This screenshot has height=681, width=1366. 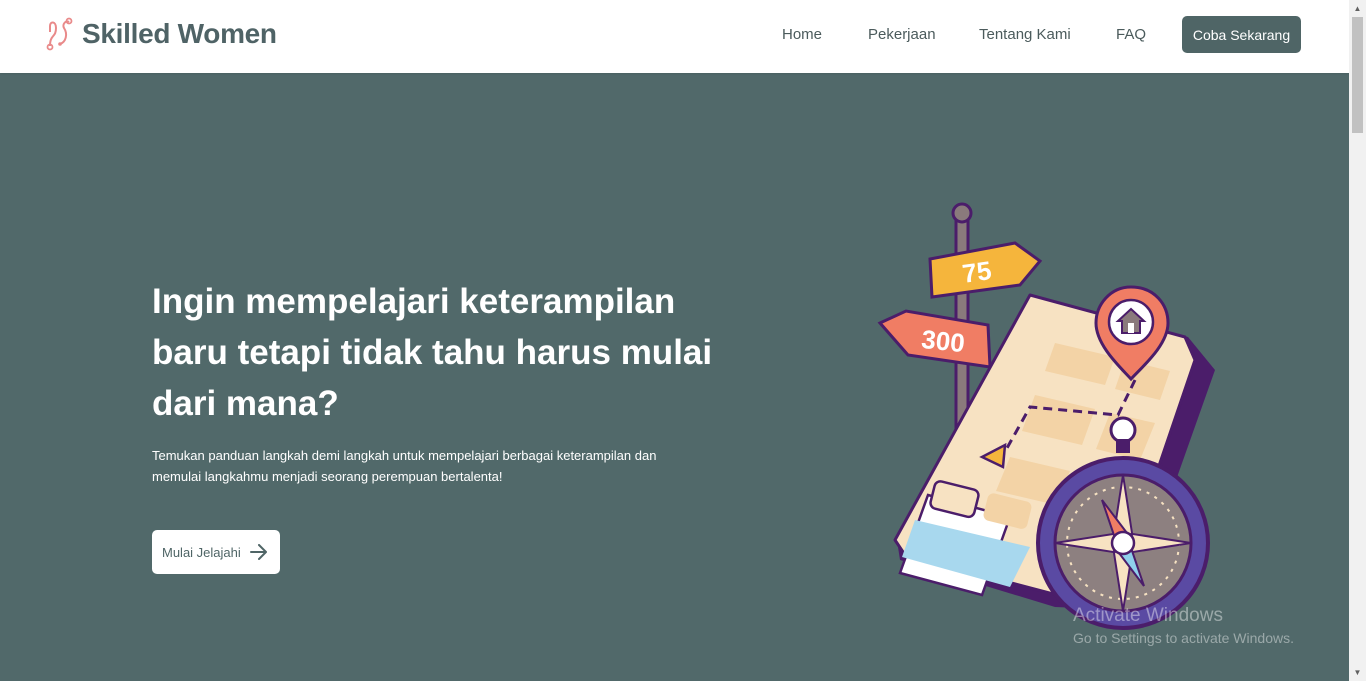 I want to click on path-route-logo-icon, so click(x=59, y=34).